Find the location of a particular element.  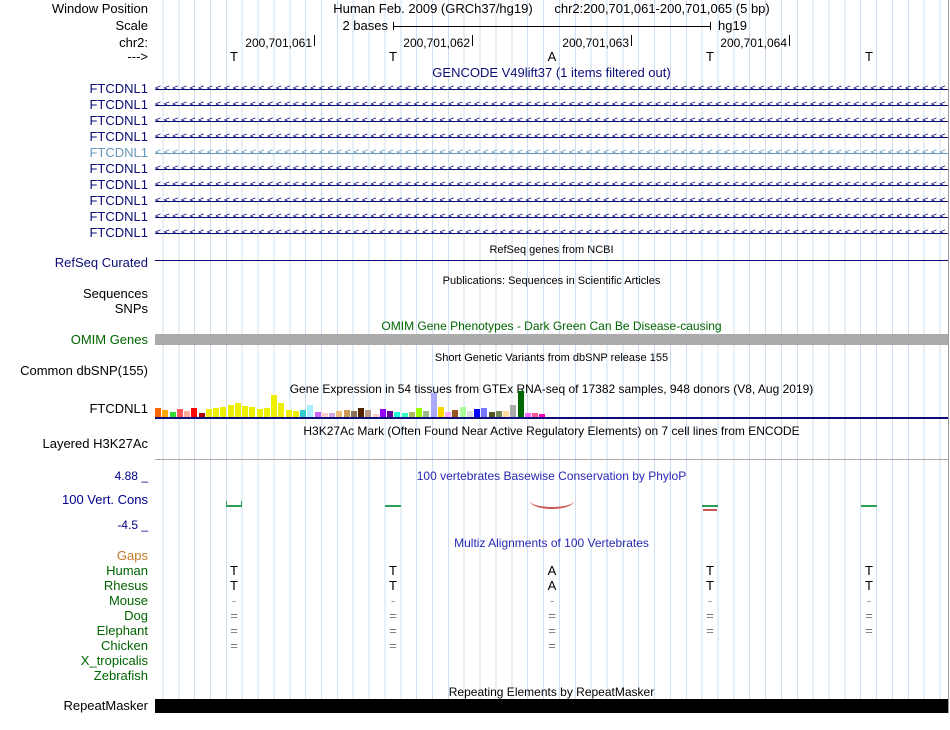

omim-gene-item is located at coordinates (551, 339).